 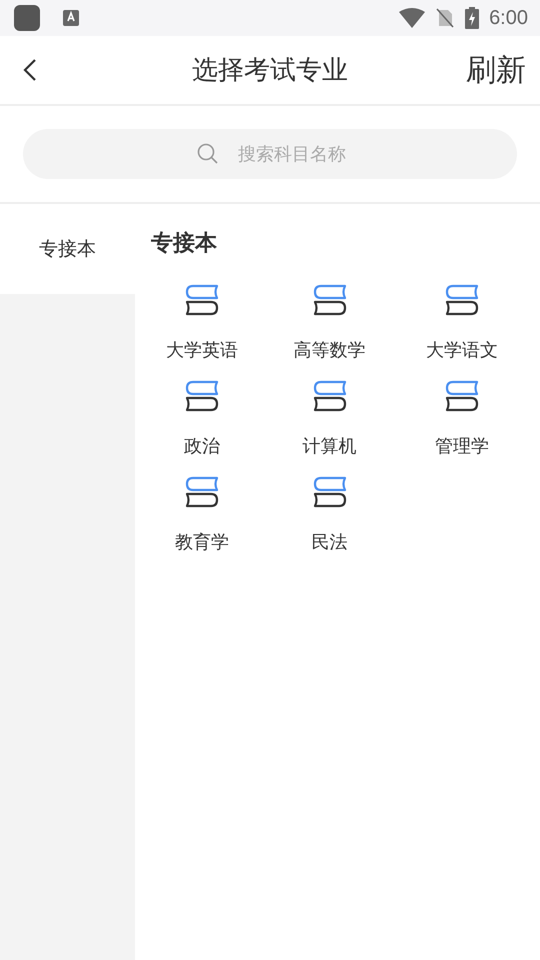 What do you see at coordinates (184, 244) in the screenshot?
I see `section-title: 专接本` at bounding box center [184, 244].